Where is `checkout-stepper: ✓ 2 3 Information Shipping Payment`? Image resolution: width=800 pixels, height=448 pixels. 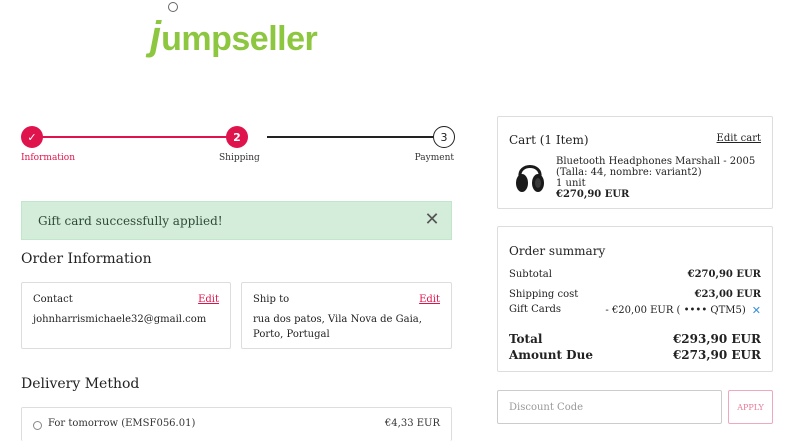 checkout-stepper: ✓ 2 3 Information Shipping Payment is located at coordinates (238, 146).